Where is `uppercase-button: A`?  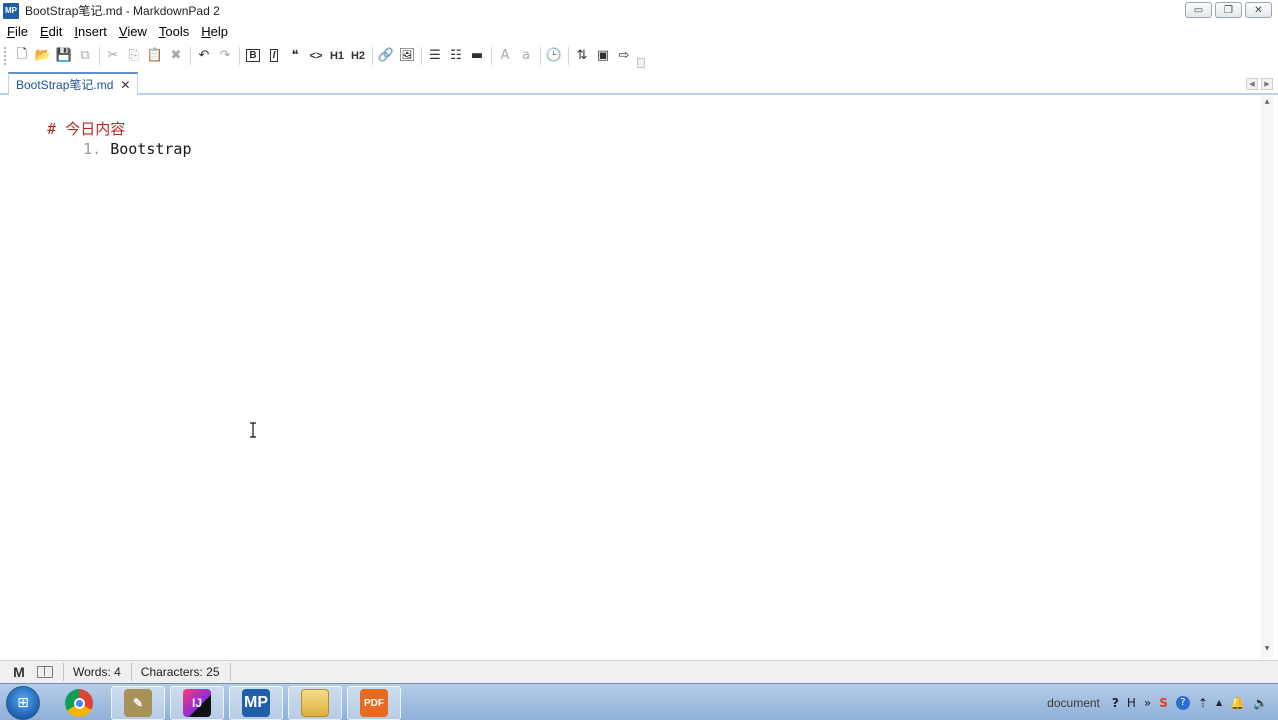
uppercase-button: A is located at coordinates (505, 56).